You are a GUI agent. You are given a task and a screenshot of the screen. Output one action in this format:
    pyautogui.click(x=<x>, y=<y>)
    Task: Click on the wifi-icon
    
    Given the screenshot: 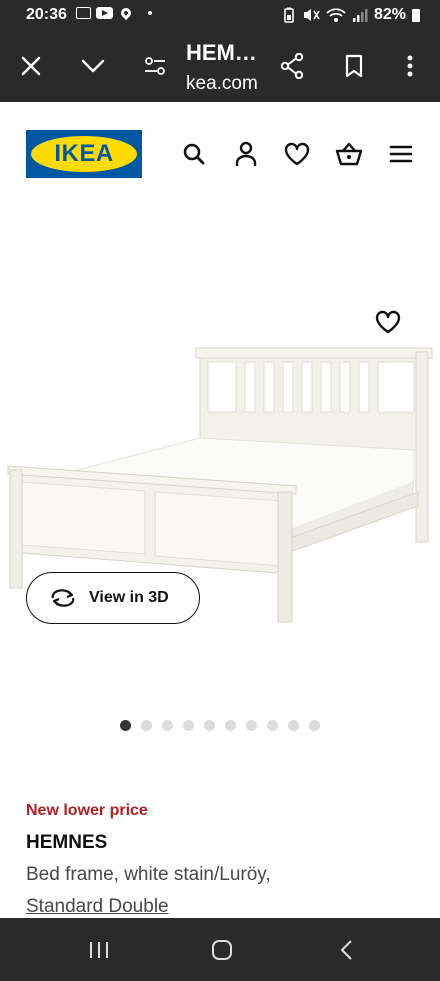 What is the action you would take?
    pyautogui.click(x=336, y=15)
    